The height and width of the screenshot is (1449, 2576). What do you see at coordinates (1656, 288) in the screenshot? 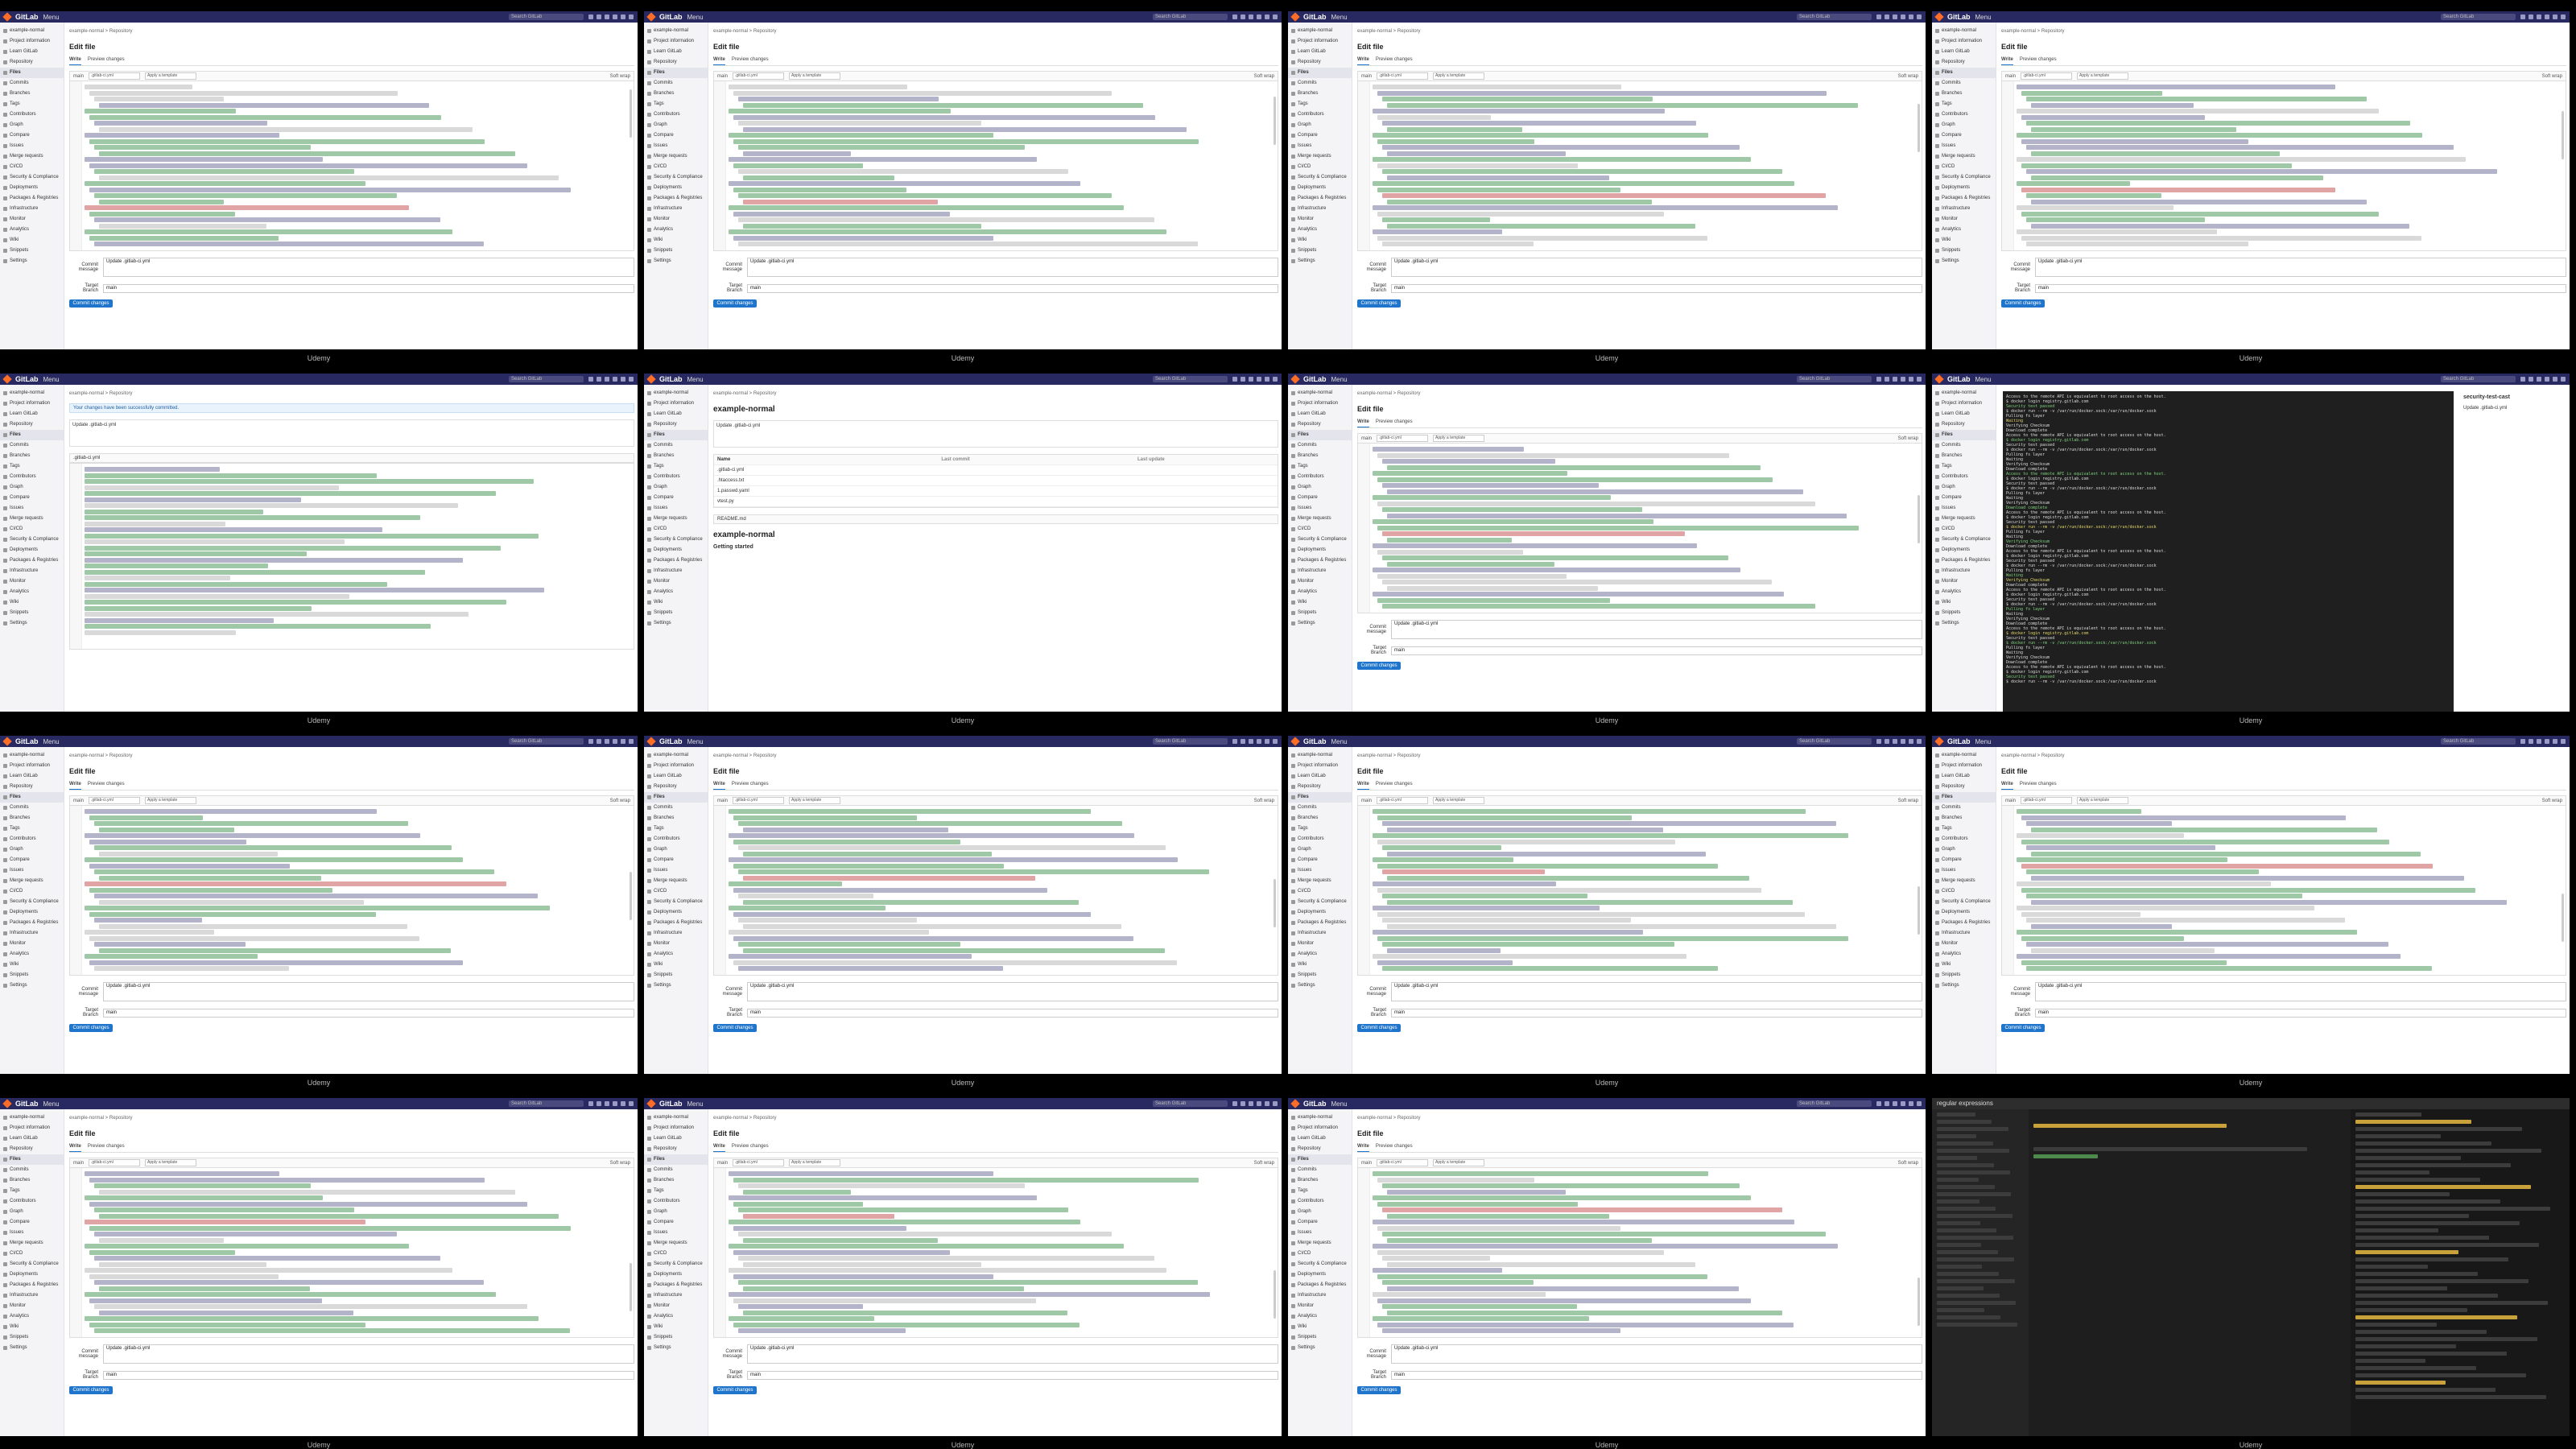
I see `target-branch-input: main` at bounding box center [1656, 288].